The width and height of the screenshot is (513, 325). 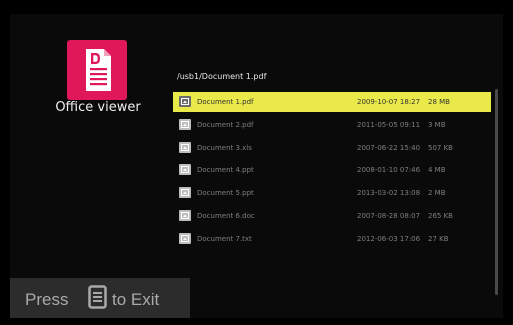 What do you see at coordinates (437, 124) in the screenshot?
I see `file-size: 3 MB` at bounding box center [437, 124].